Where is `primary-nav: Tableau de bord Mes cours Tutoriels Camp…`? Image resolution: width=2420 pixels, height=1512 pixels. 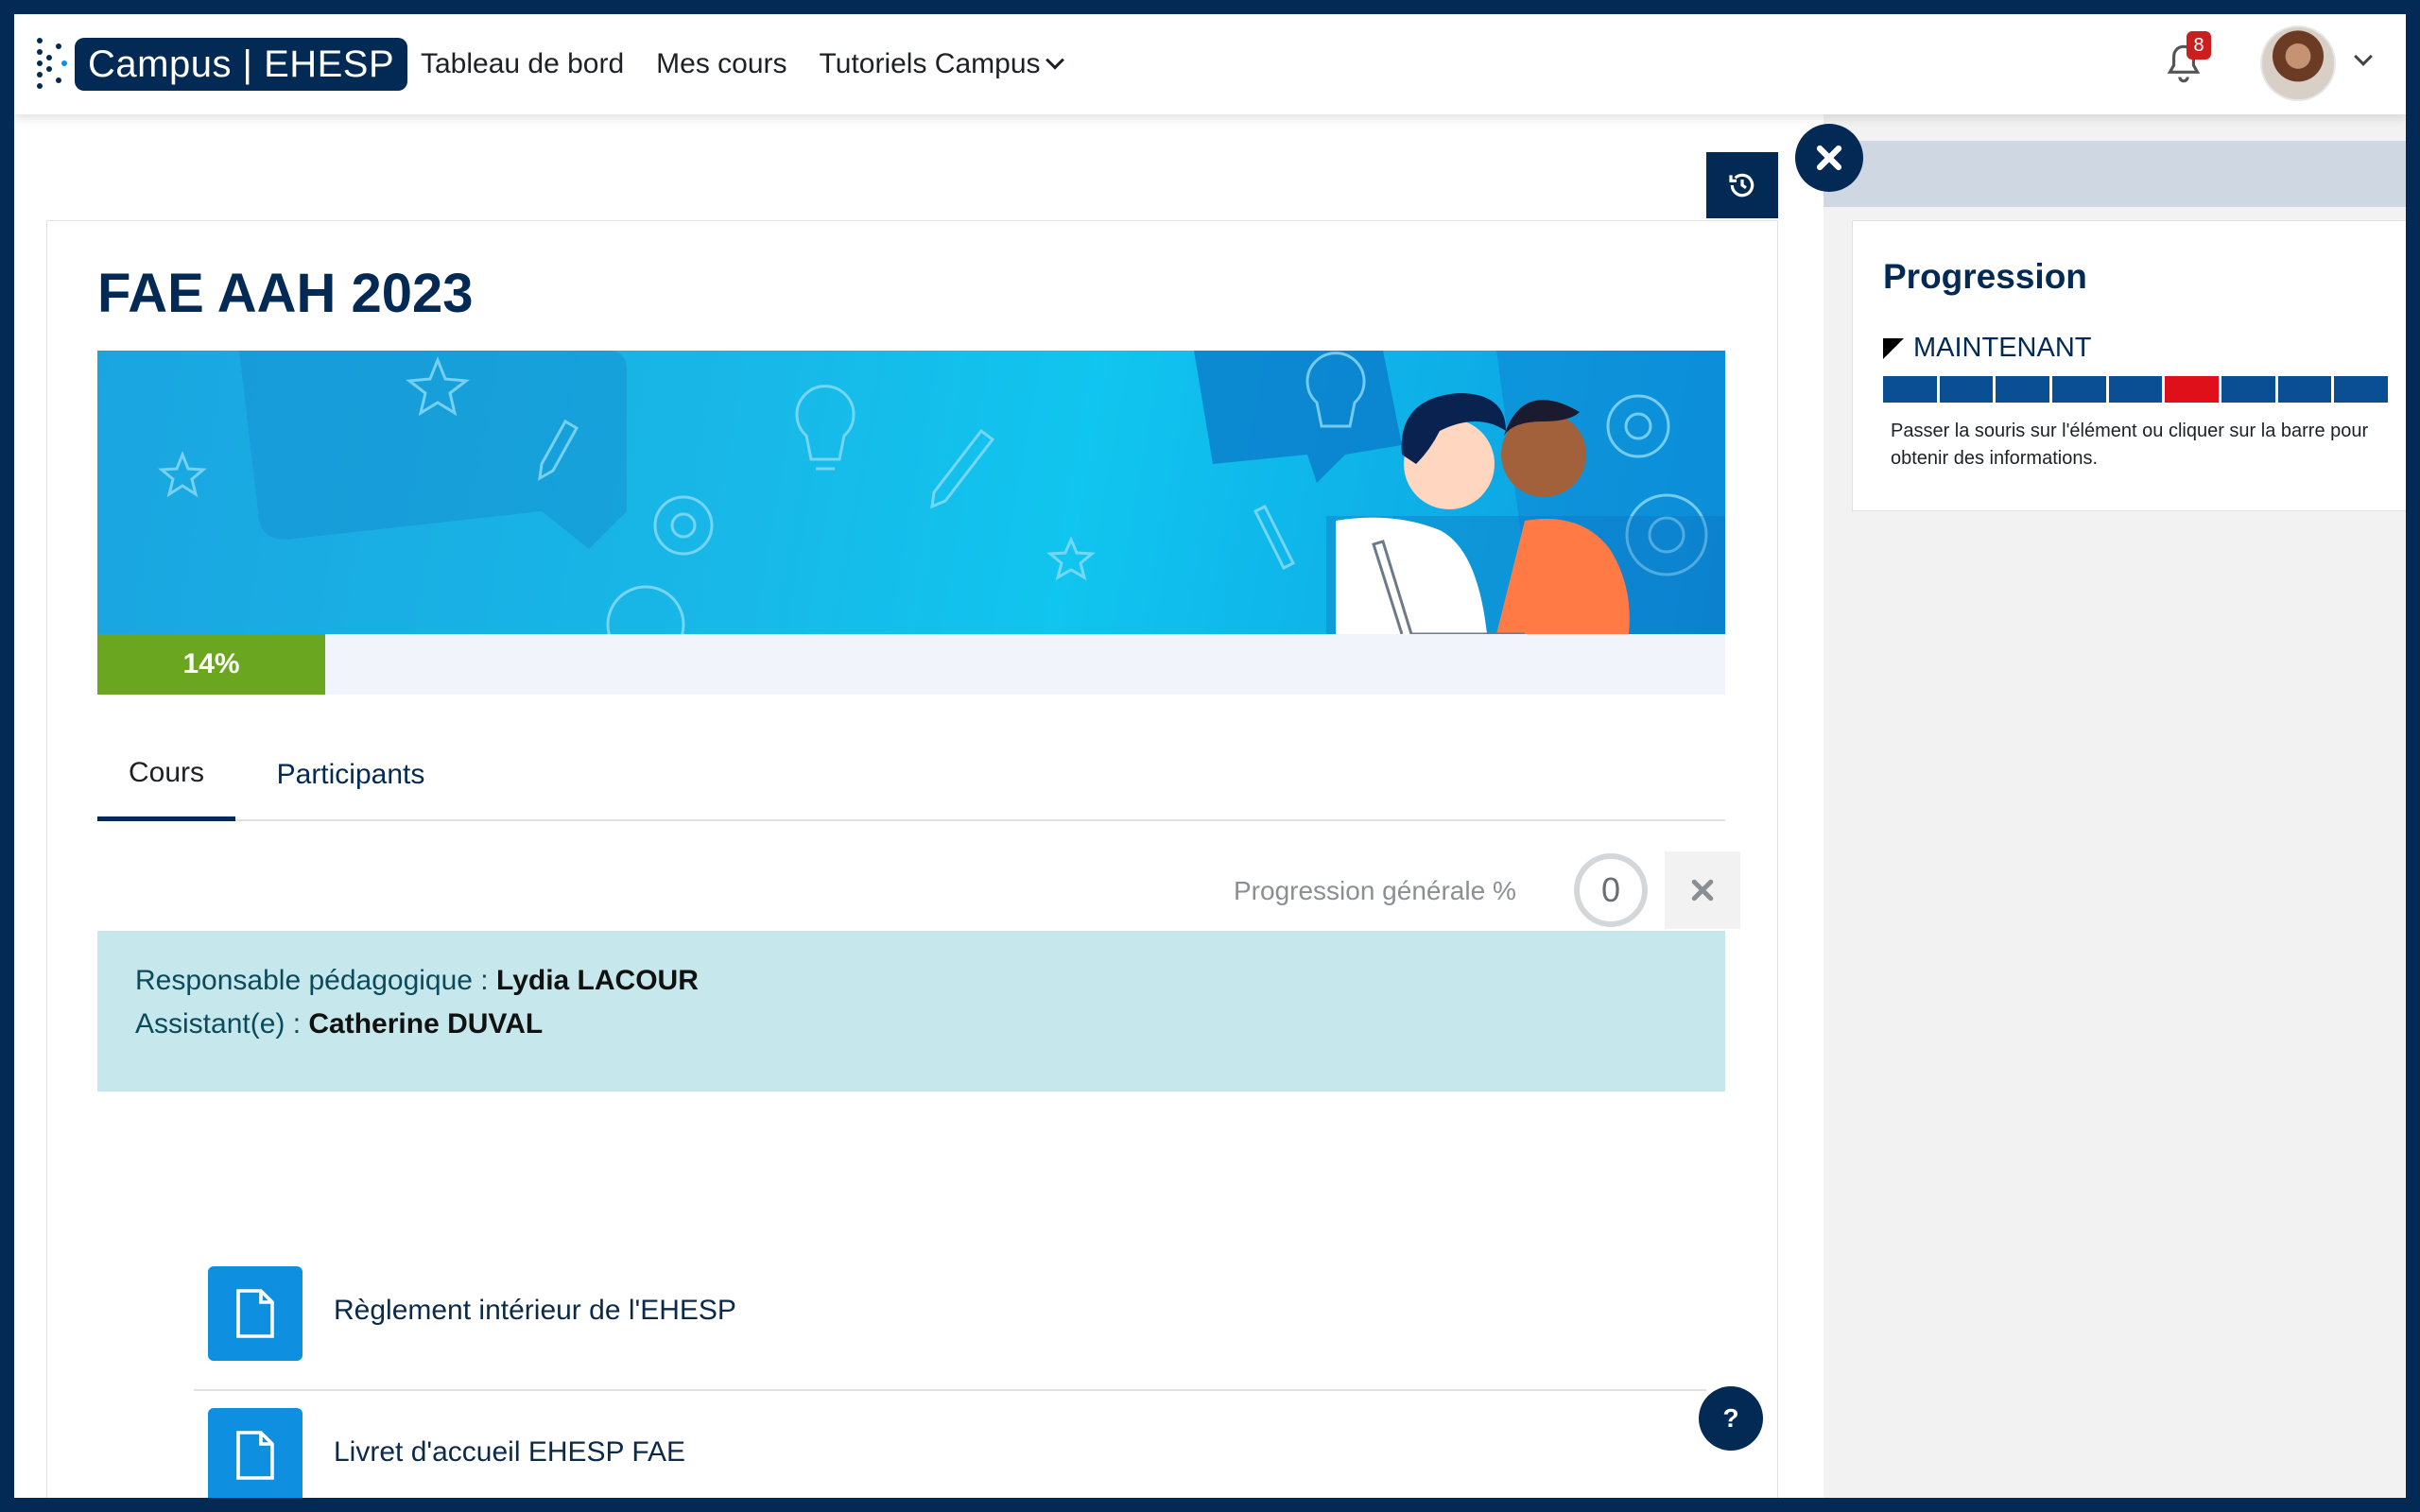
primary-nav: Tableau de bord Mes cours Tutoriels Camp… is located at coordinates (742, 64).